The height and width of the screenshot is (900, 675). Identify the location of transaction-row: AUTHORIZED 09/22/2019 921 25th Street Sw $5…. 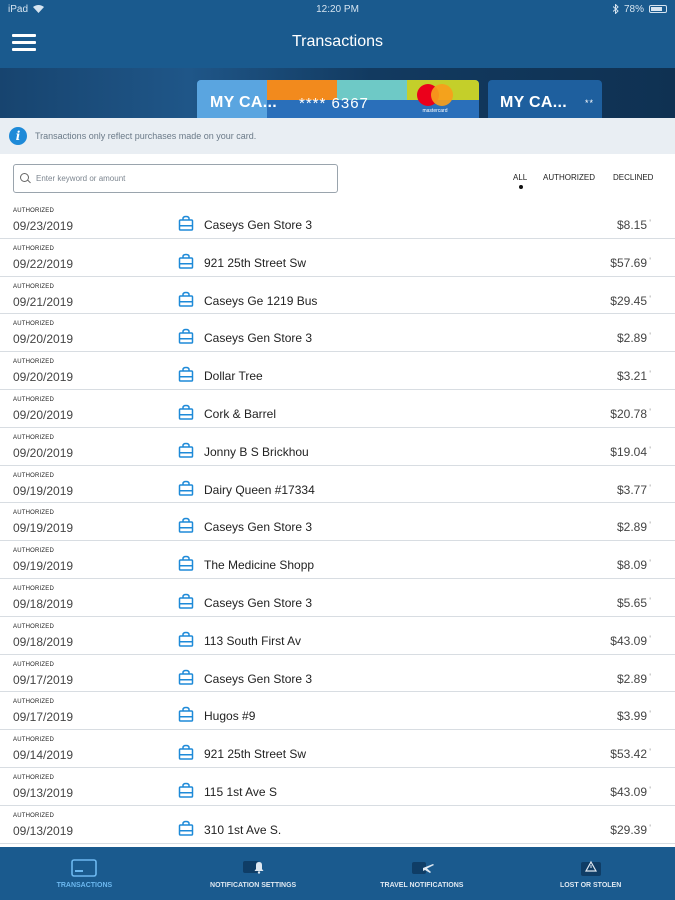
(337, 258).